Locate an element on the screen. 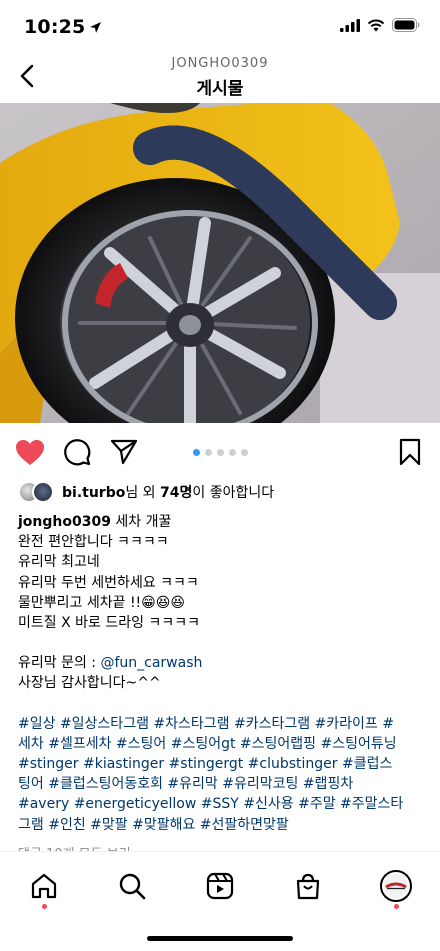  wifi-icon is located at coordinates (376, 25).